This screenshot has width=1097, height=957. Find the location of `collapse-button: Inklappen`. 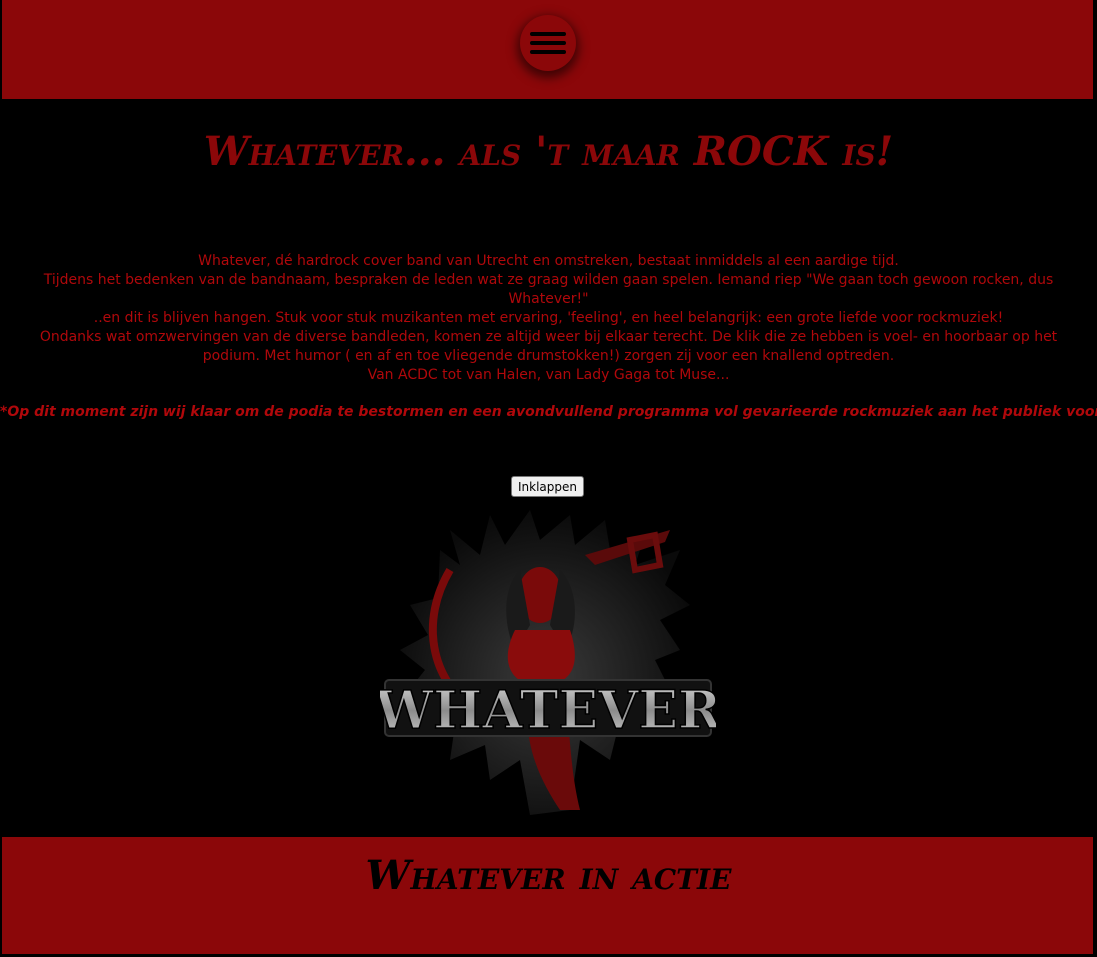

collapse-button: Inklappen is located at coordinates (548, 486).